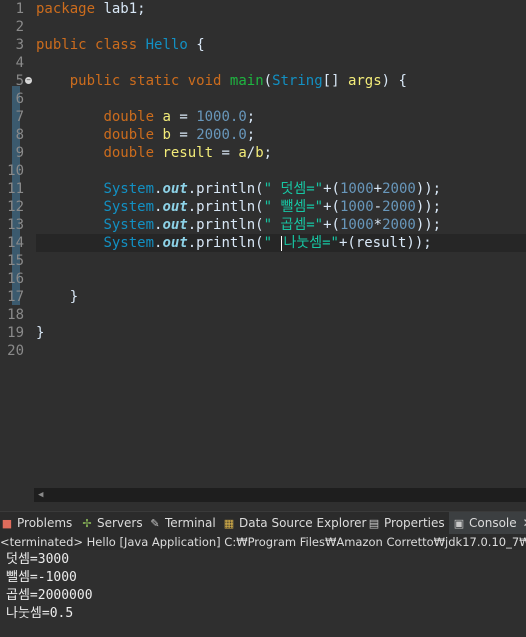 The height and width of the screenshot is (637, 526). I want to click on tab-terminal: ✎ Terminal, so click(182, 523).